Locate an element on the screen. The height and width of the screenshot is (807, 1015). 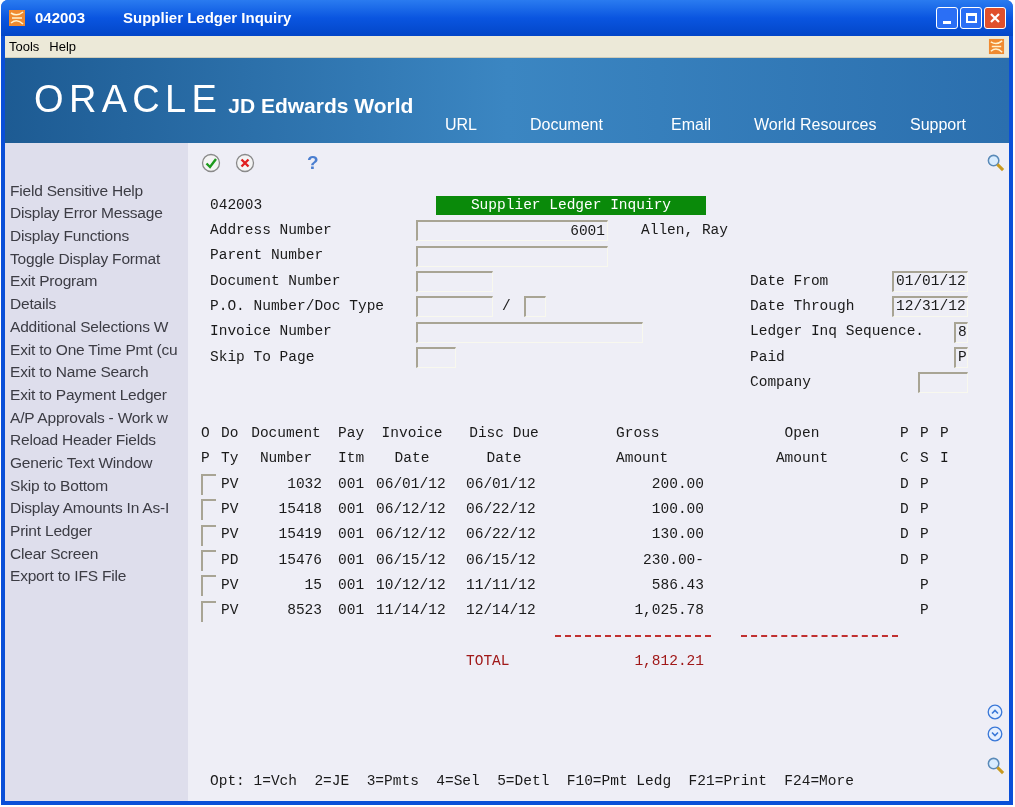
cancel-icon is located at coordinates (245, 163).